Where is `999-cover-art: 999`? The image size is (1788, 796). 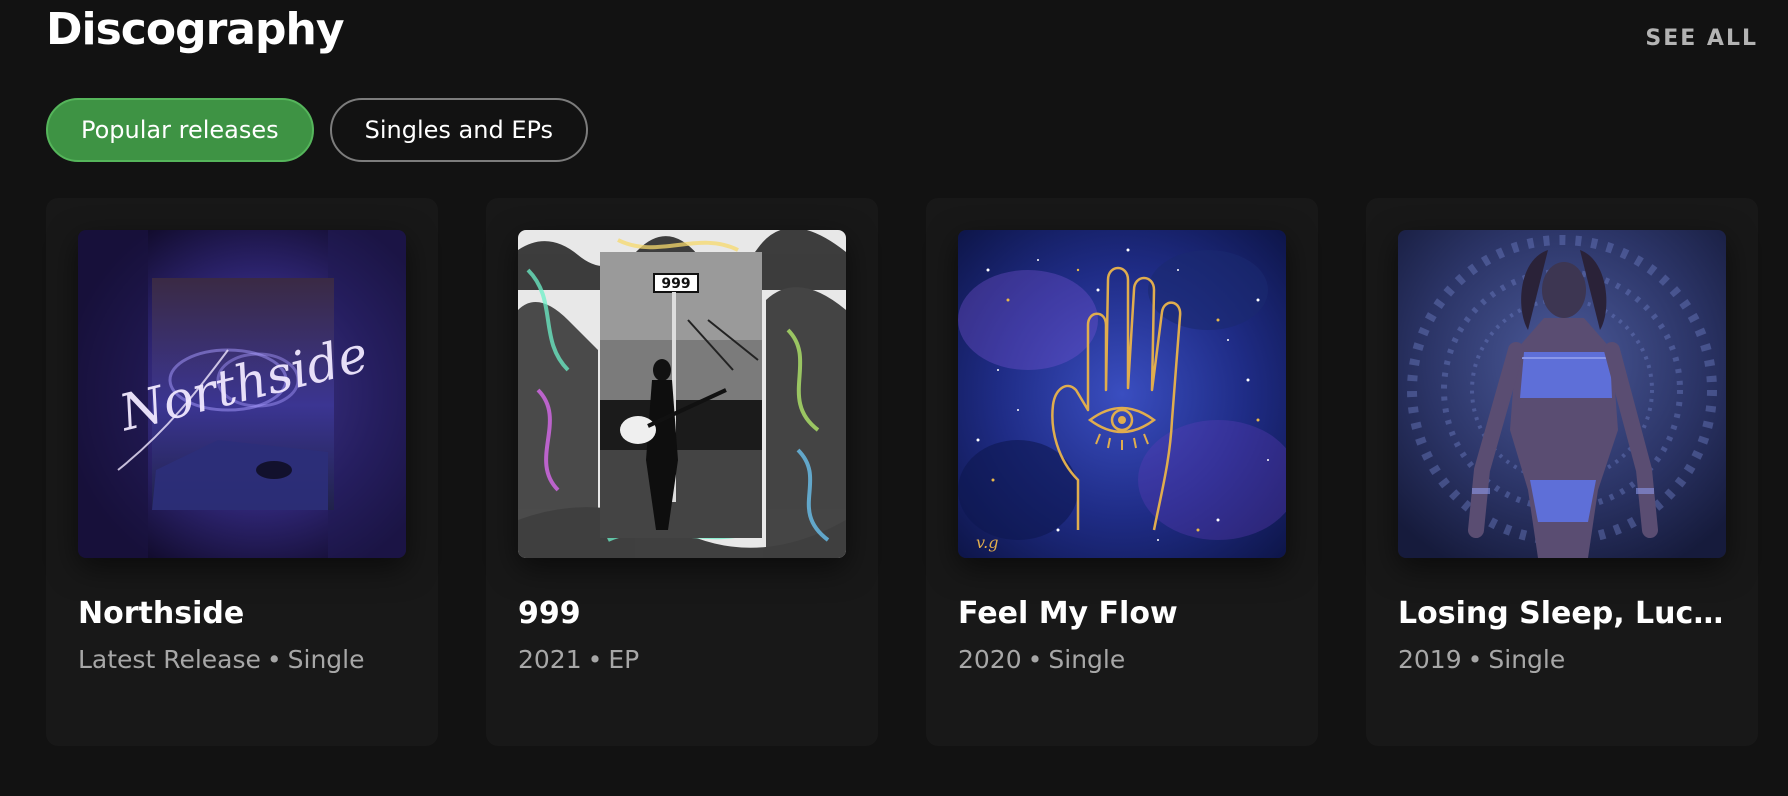 999-cover-art: 999 is located at coordinates (682, 394).